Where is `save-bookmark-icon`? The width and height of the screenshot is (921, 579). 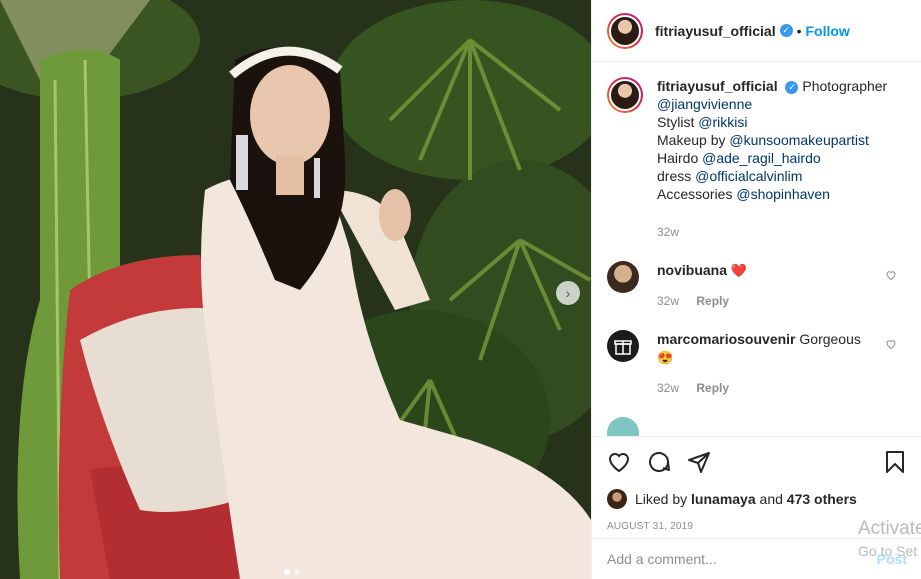
save-bookmark-icon is located at coordinates (895, 462).